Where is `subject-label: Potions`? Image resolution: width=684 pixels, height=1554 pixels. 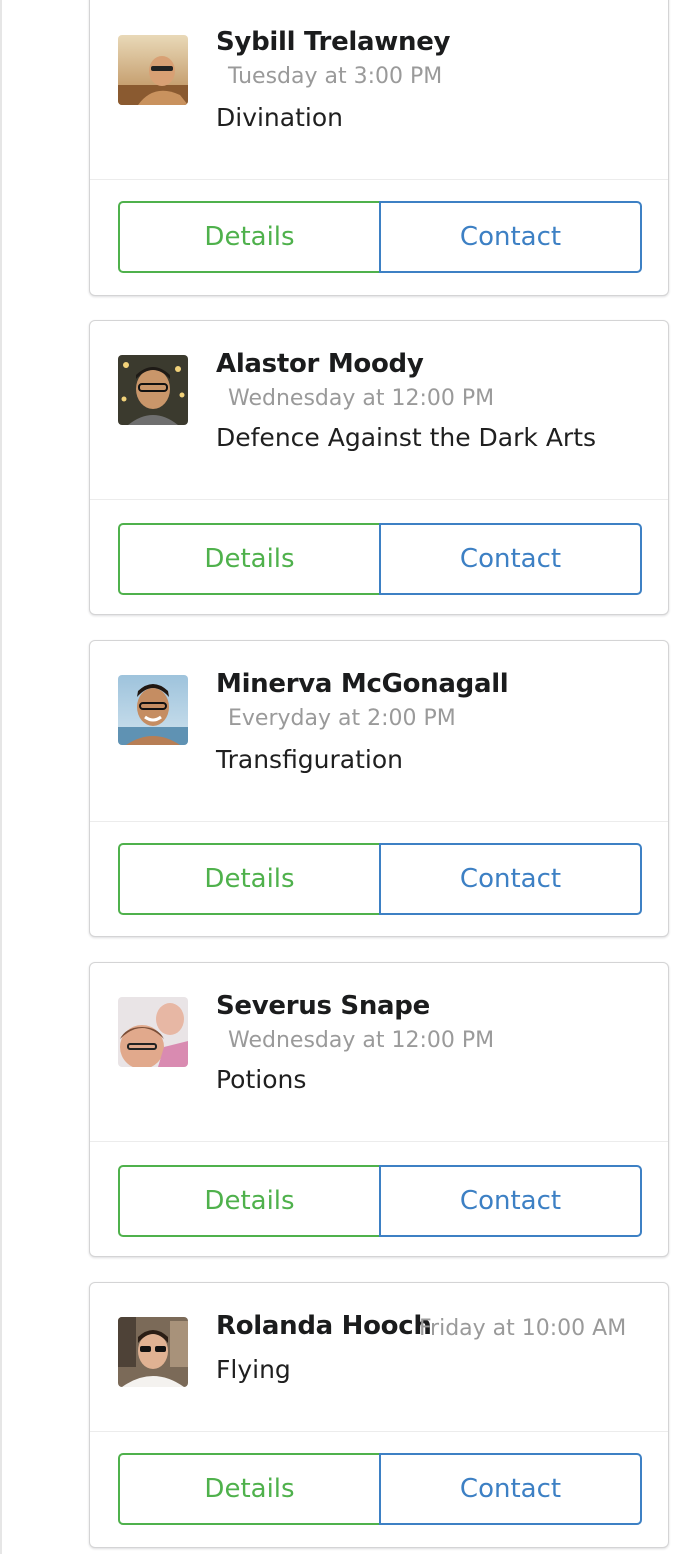
subject-label: Potions is located at coordinates (261, 1079).